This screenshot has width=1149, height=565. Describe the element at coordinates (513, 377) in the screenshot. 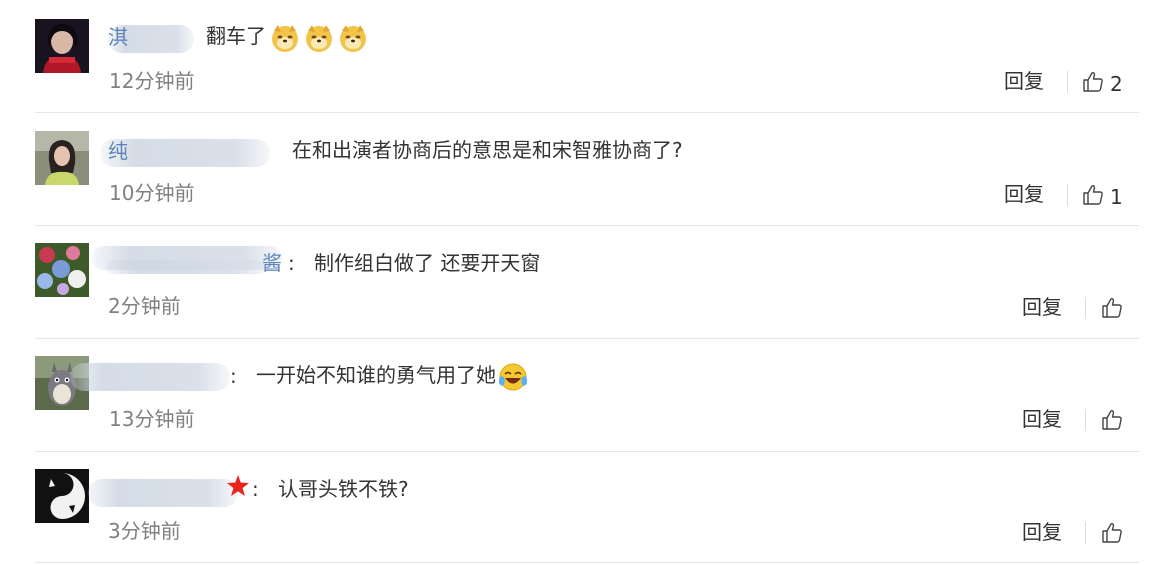

I see `laugh-cry-emoji-icon` at that location.